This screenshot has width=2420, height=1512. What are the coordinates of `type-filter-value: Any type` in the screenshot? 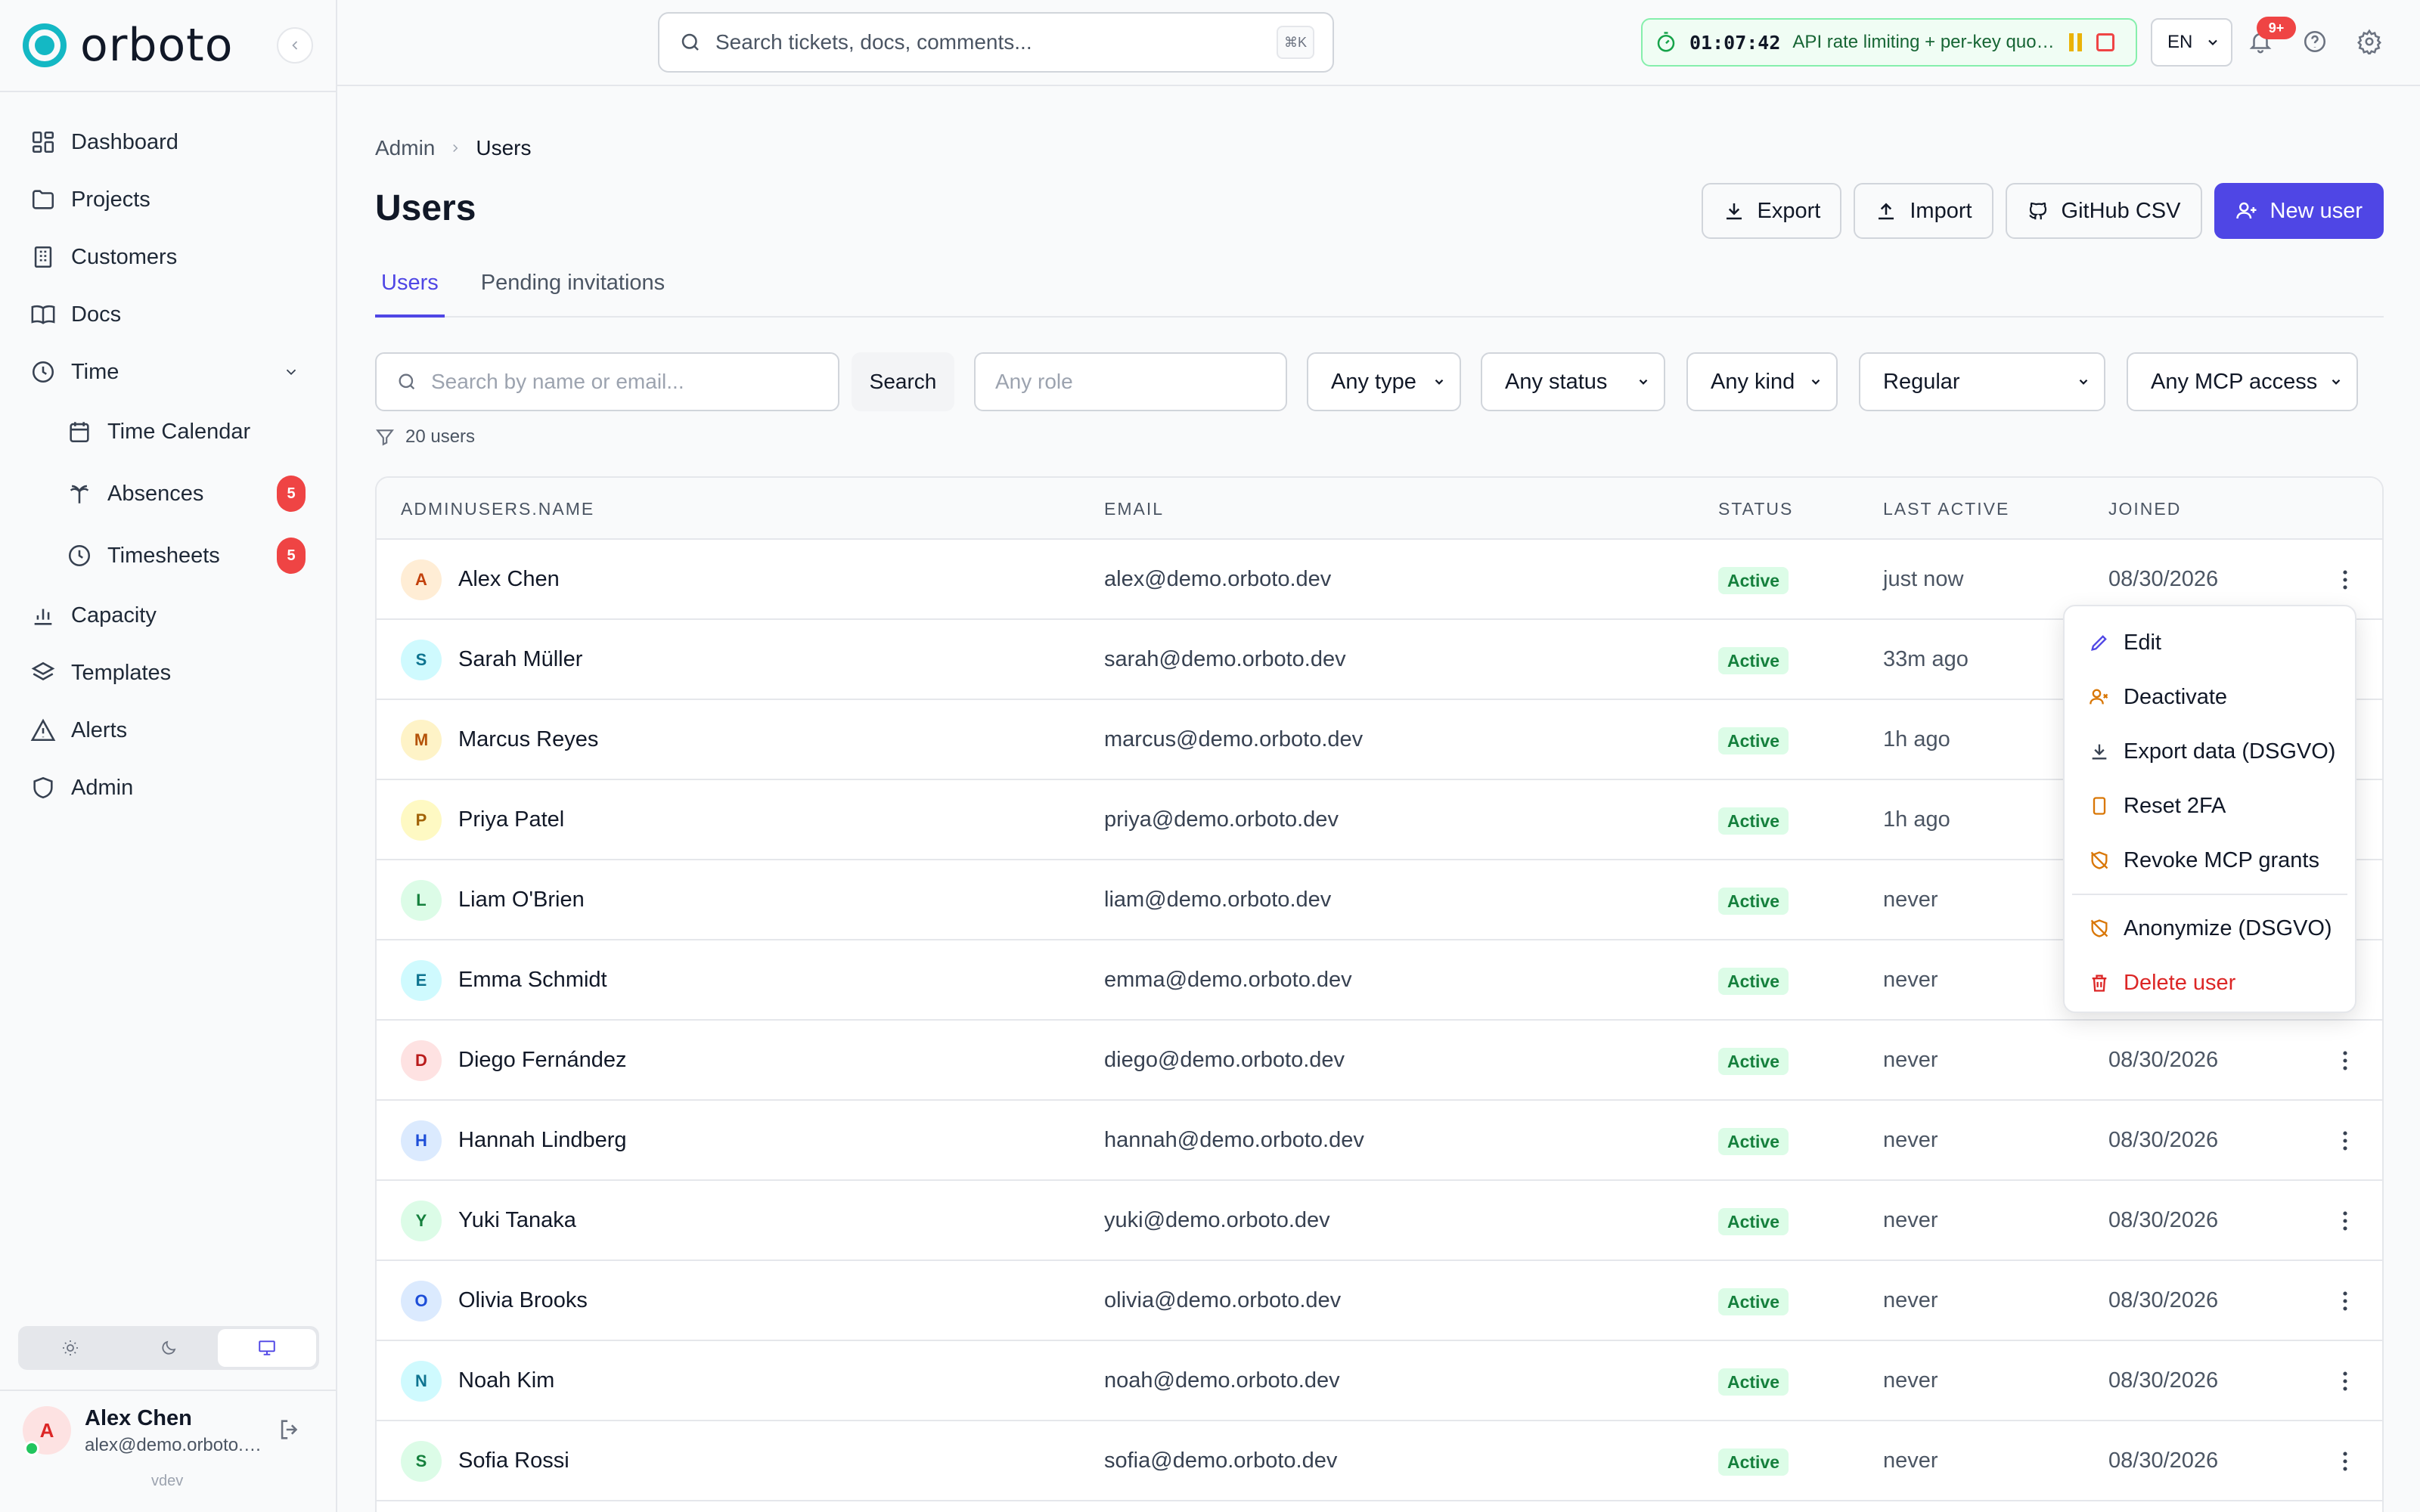 It's located at (1373, 381).